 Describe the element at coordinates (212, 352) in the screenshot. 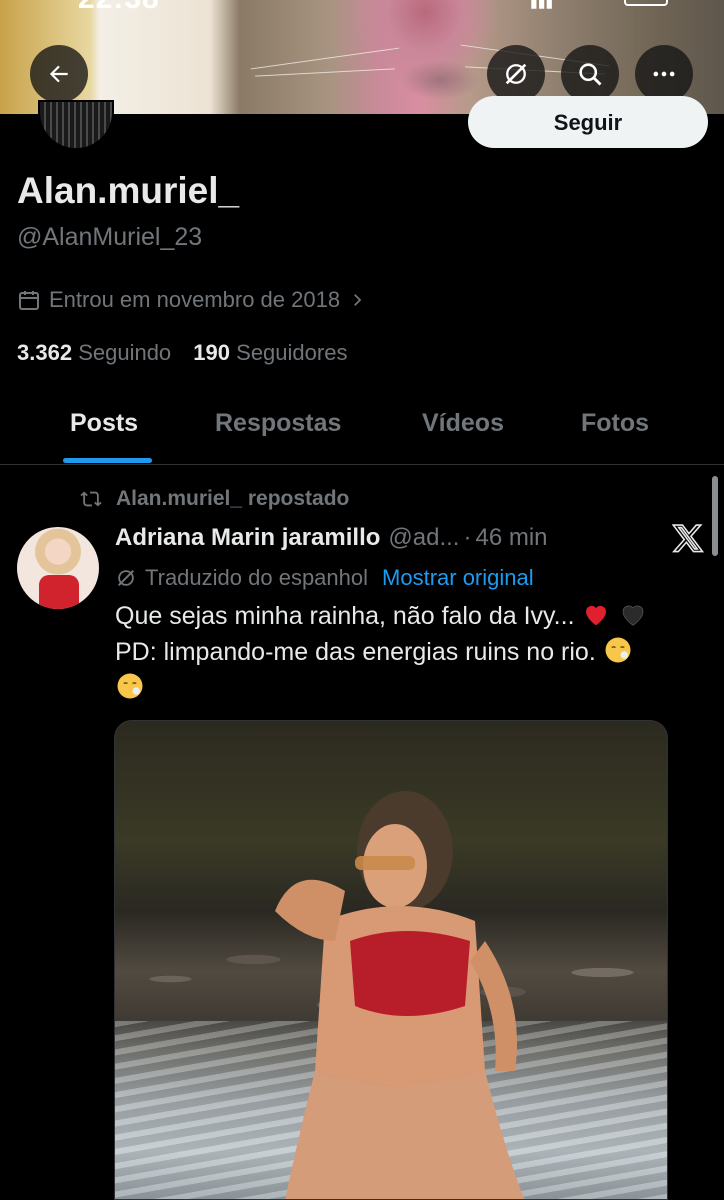

I see `followers-count: 190` at that location.